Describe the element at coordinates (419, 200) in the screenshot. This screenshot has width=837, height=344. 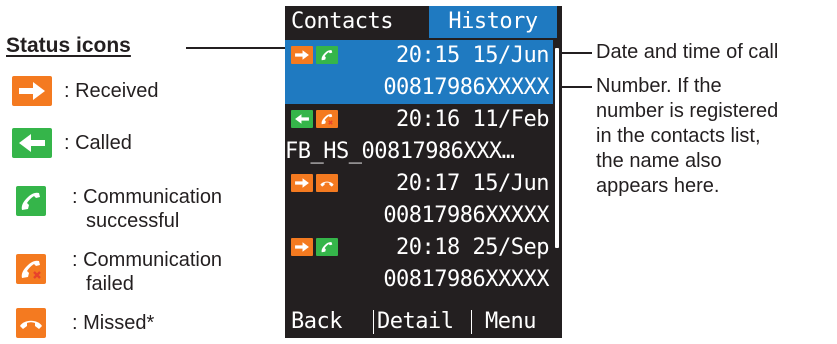
I see `history-entry: 20:17 15/Jun 00817986XXXXX` at that location.